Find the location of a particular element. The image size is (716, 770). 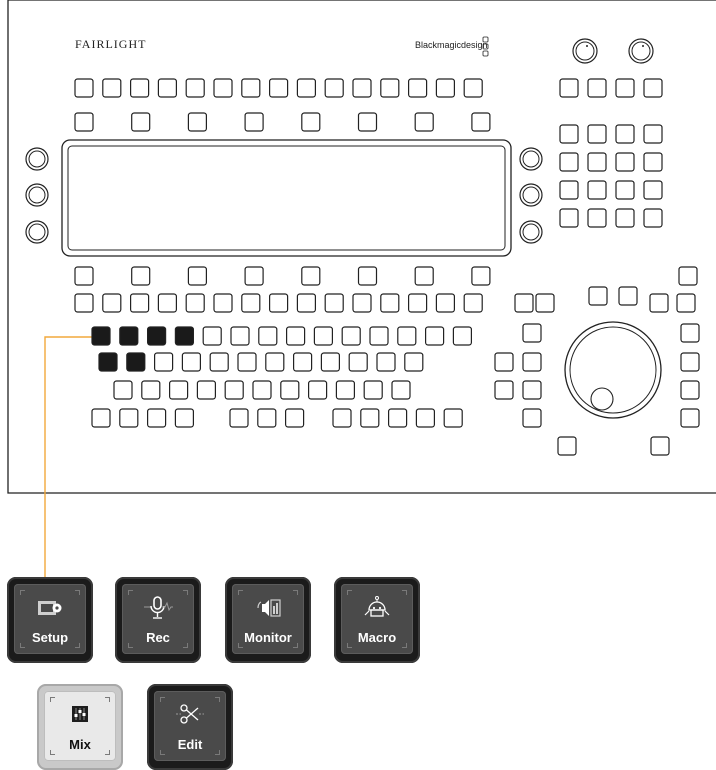

jog-bottom-right-key is located at coordinates (660, 446).